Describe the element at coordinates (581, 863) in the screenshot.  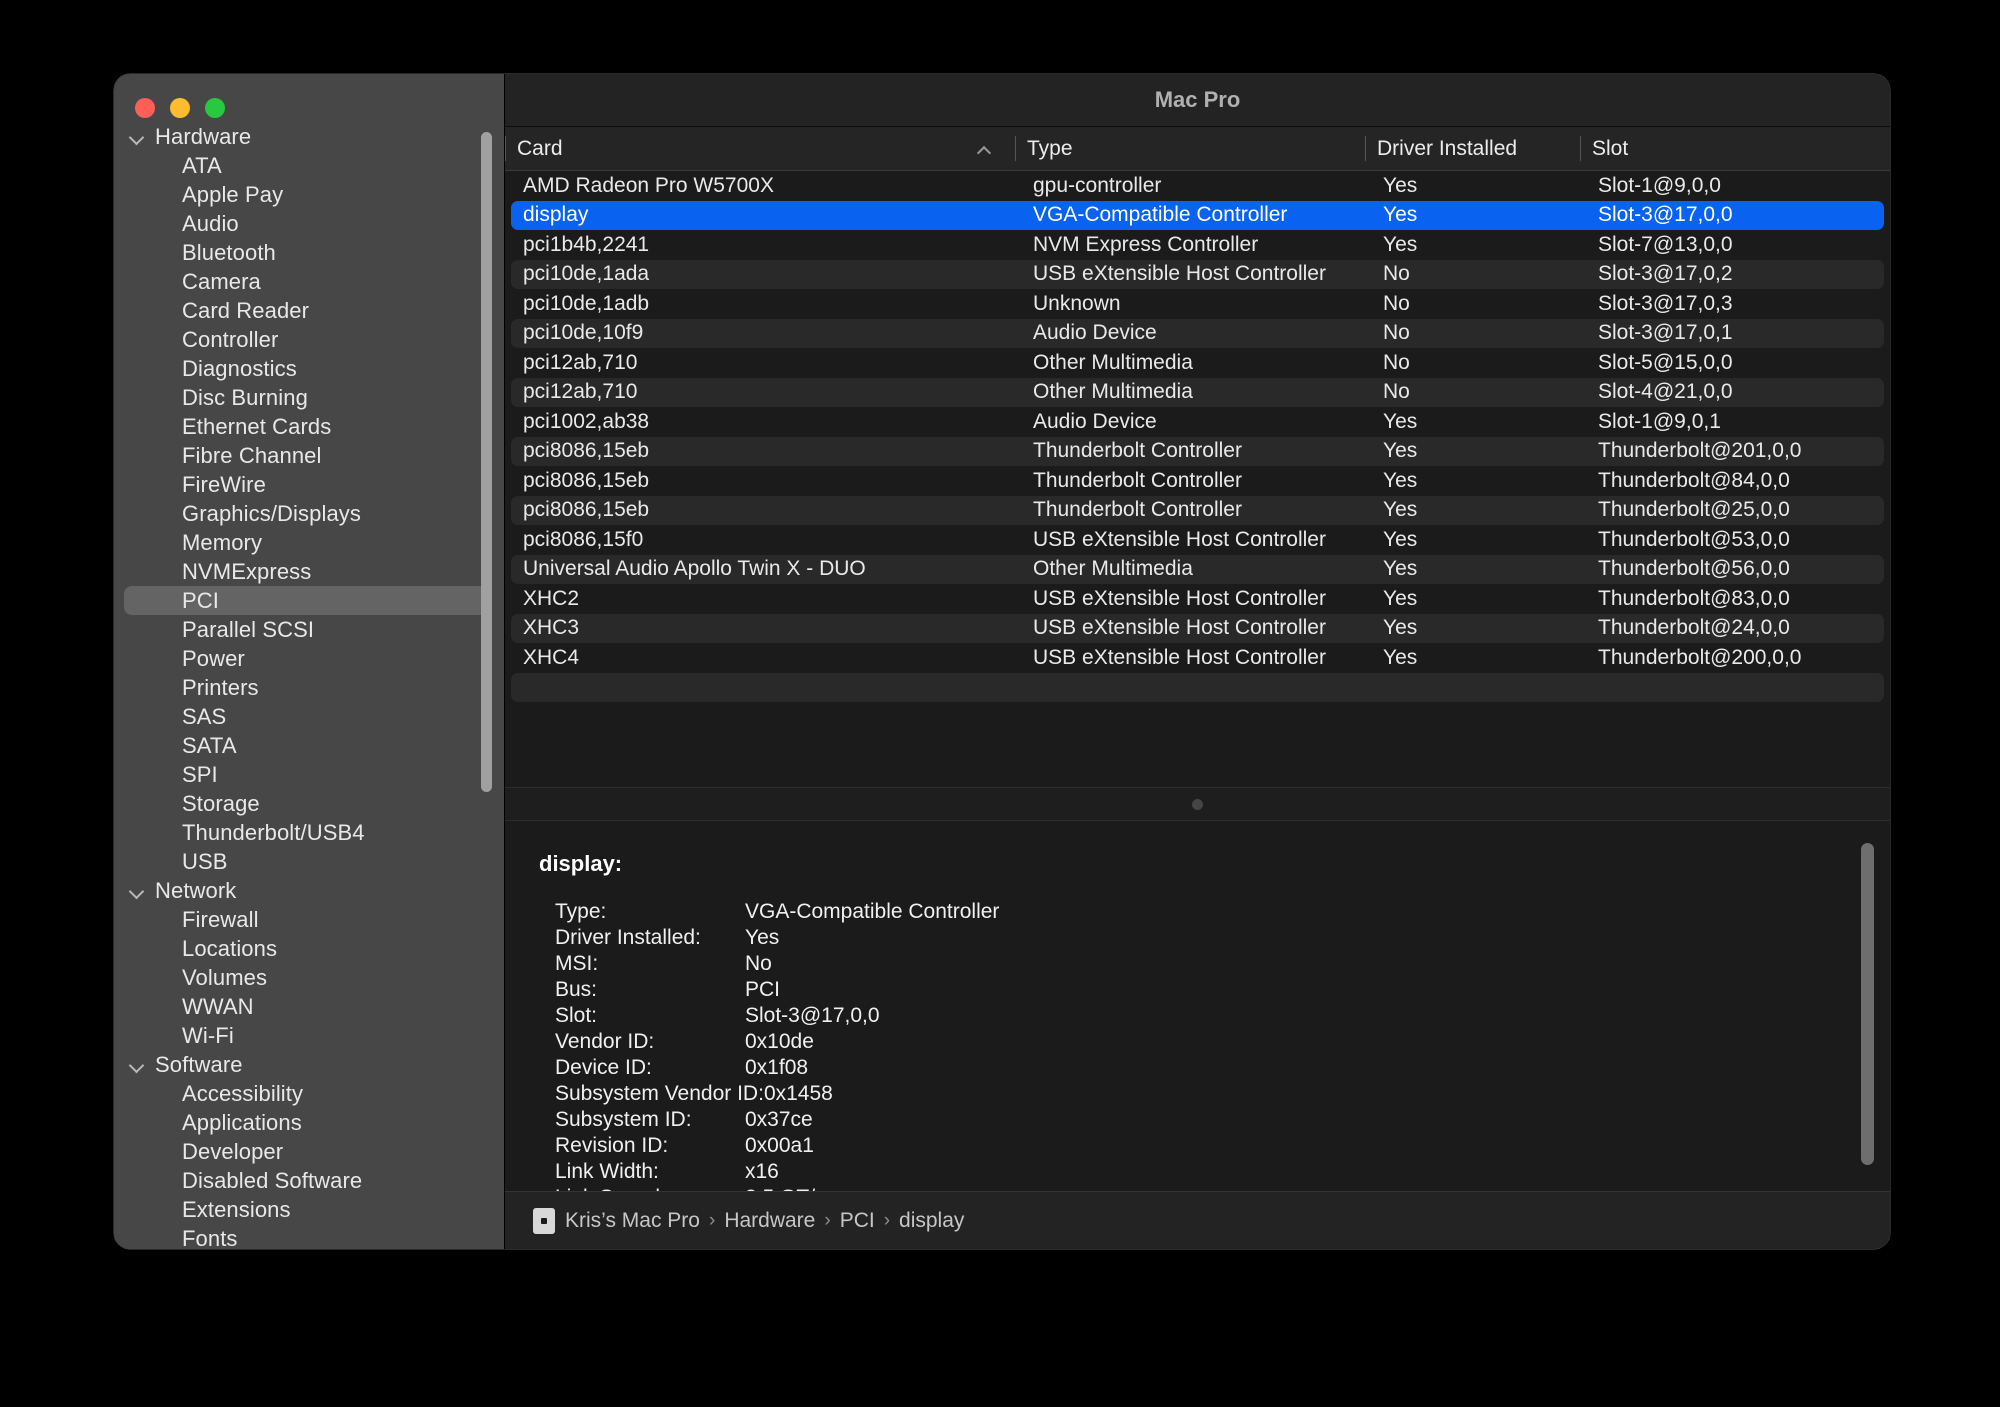
I see `detail-title: display:` at that location.